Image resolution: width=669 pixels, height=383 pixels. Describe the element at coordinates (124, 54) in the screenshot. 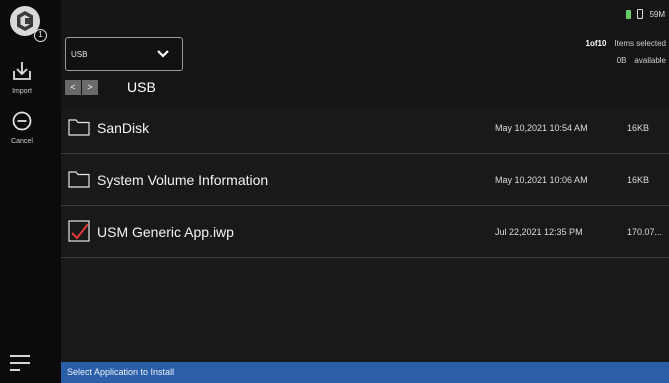

I see `source-dropdown: USB` at that location.